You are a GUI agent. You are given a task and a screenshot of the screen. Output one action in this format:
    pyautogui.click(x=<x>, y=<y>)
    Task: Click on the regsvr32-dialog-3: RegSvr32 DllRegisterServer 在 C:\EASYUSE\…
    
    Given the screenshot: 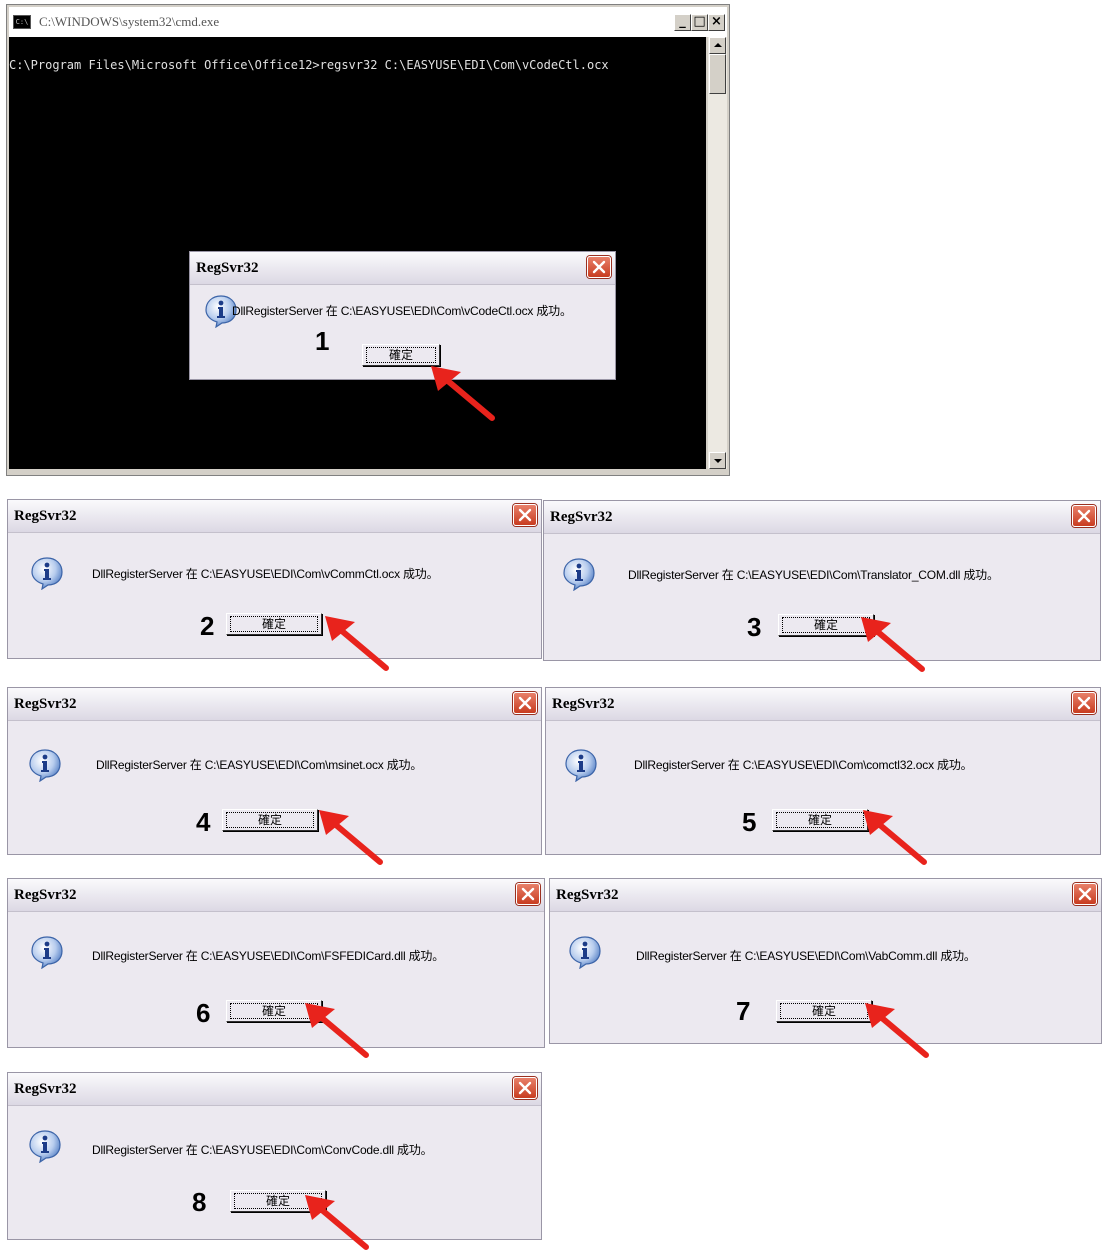 What is the action you would take?
    pyautogui.click(x=822, y=586)
    